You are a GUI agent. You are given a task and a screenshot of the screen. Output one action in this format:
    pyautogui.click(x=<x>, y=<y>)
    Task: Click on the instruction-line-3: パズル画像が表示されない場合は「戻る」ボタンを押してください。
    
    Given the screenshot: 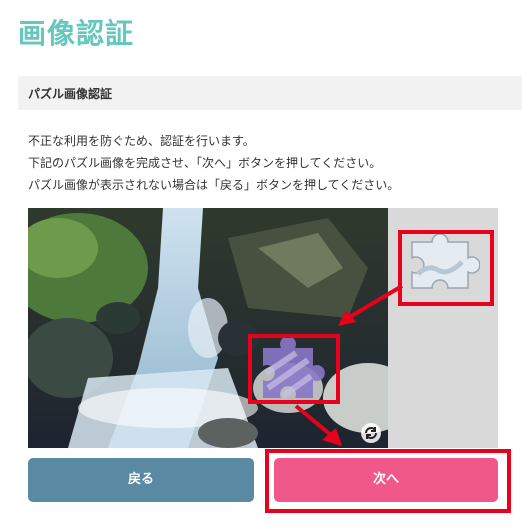 What is the action you would take?
    pyautogui.click(x=214, y=185)
    